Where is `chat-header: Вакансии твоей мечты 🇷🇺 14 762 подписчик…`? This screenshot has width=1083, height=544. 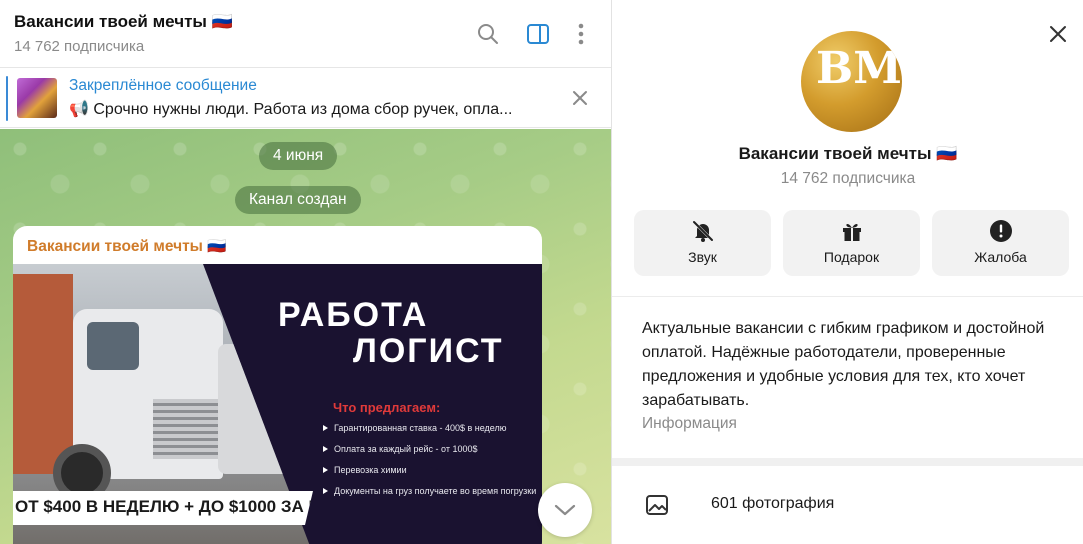 chat-header: Вакансии твоей мечты 🇷🇺 14 762 подписчик… is located at coordinates (305, 34).